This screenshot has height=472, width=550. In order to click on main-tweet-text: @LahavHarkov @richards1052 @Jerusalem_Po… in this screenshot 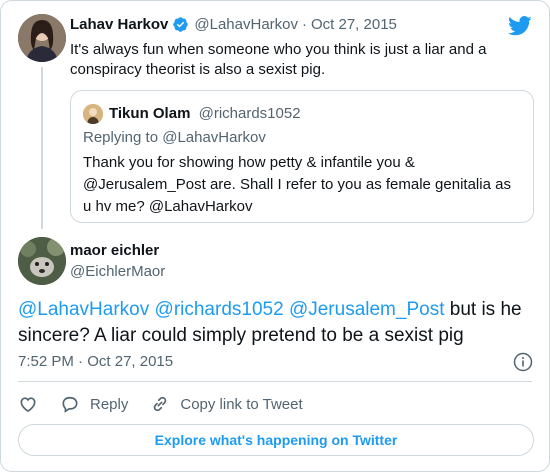, I will do `click(278, 323)`.